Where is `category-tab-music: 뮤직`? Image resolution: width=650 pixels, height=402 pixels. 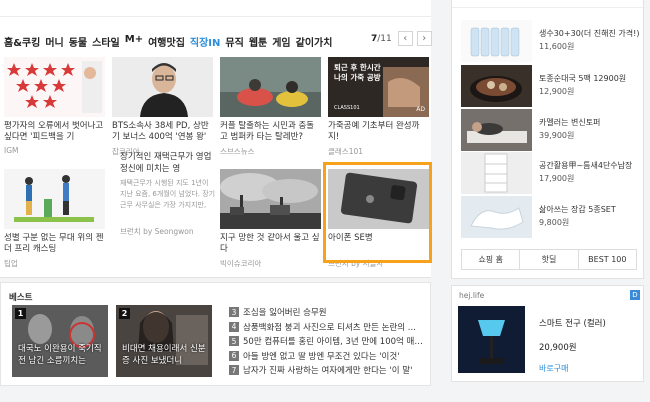
category-tab-music: 뮤직 is located at coordinates (234, 41).